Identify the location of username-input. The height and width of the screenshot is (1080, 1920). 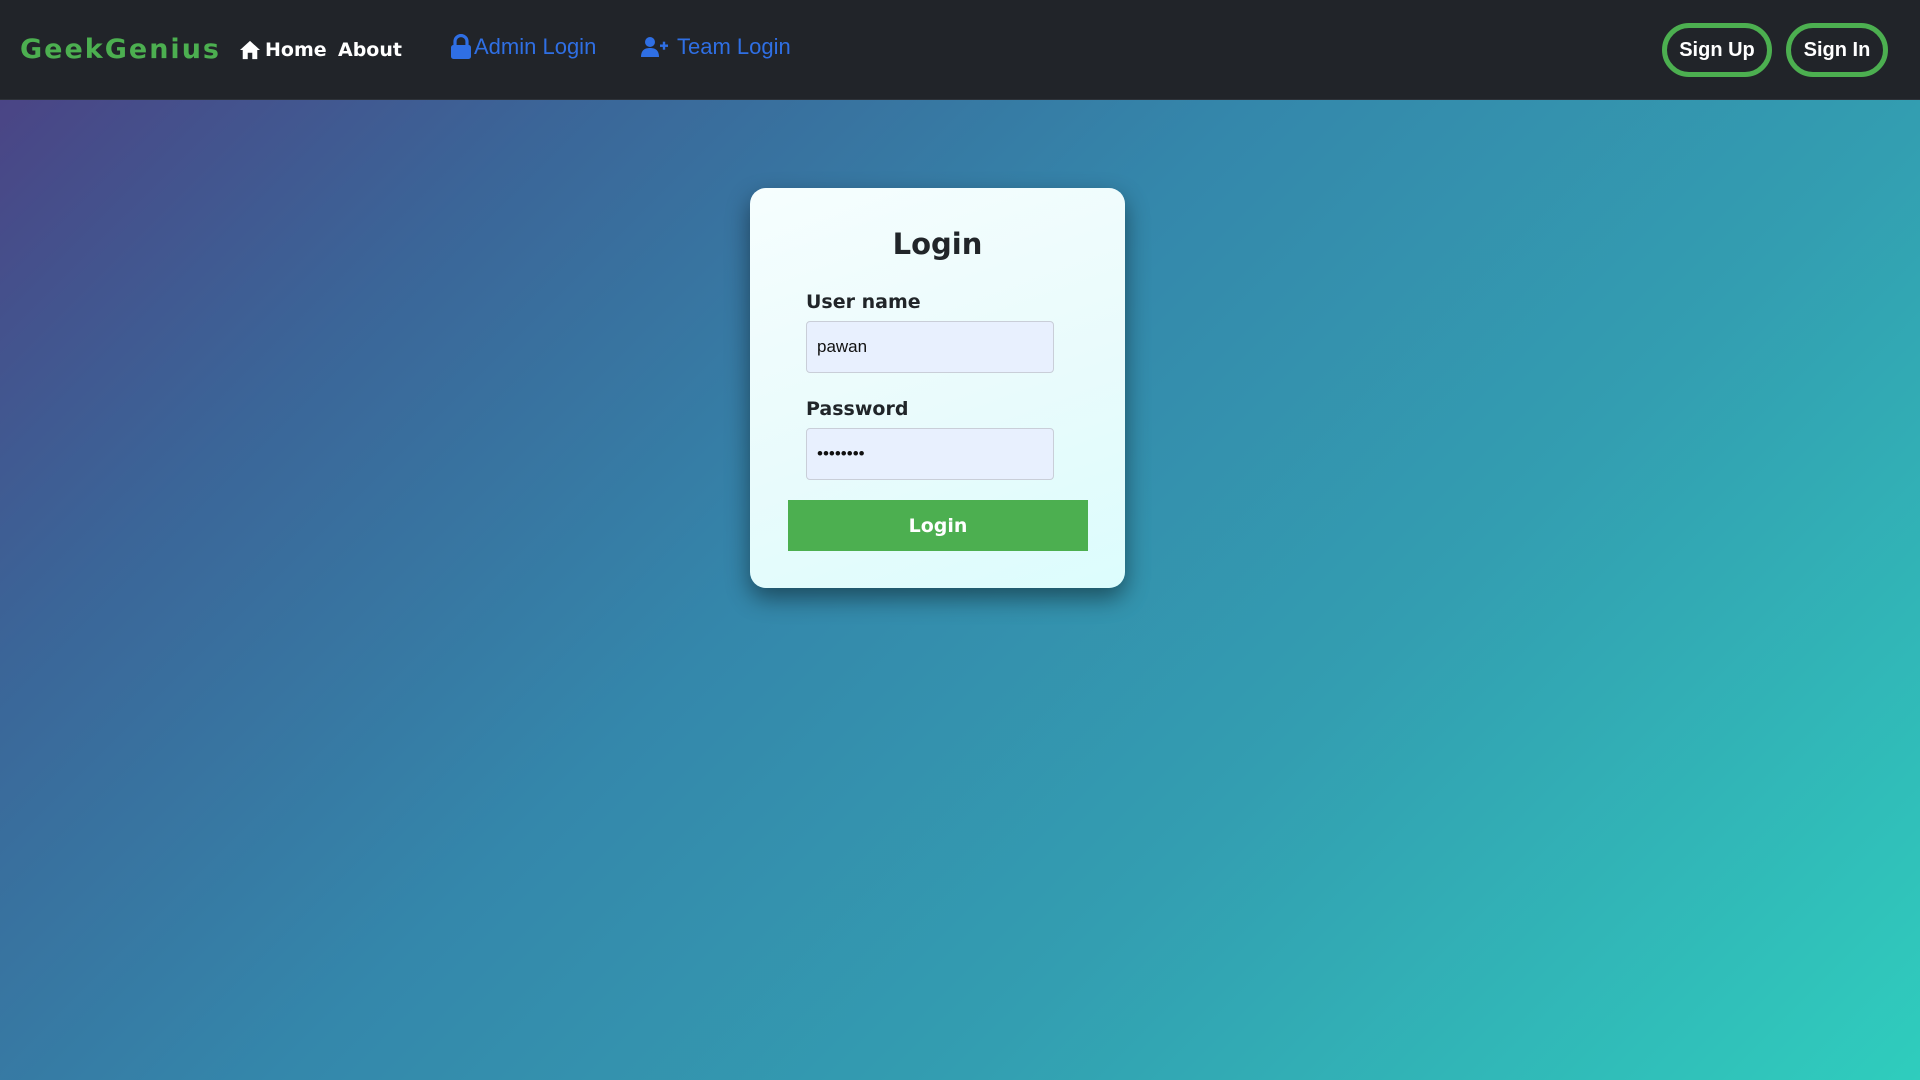
(930, 347).